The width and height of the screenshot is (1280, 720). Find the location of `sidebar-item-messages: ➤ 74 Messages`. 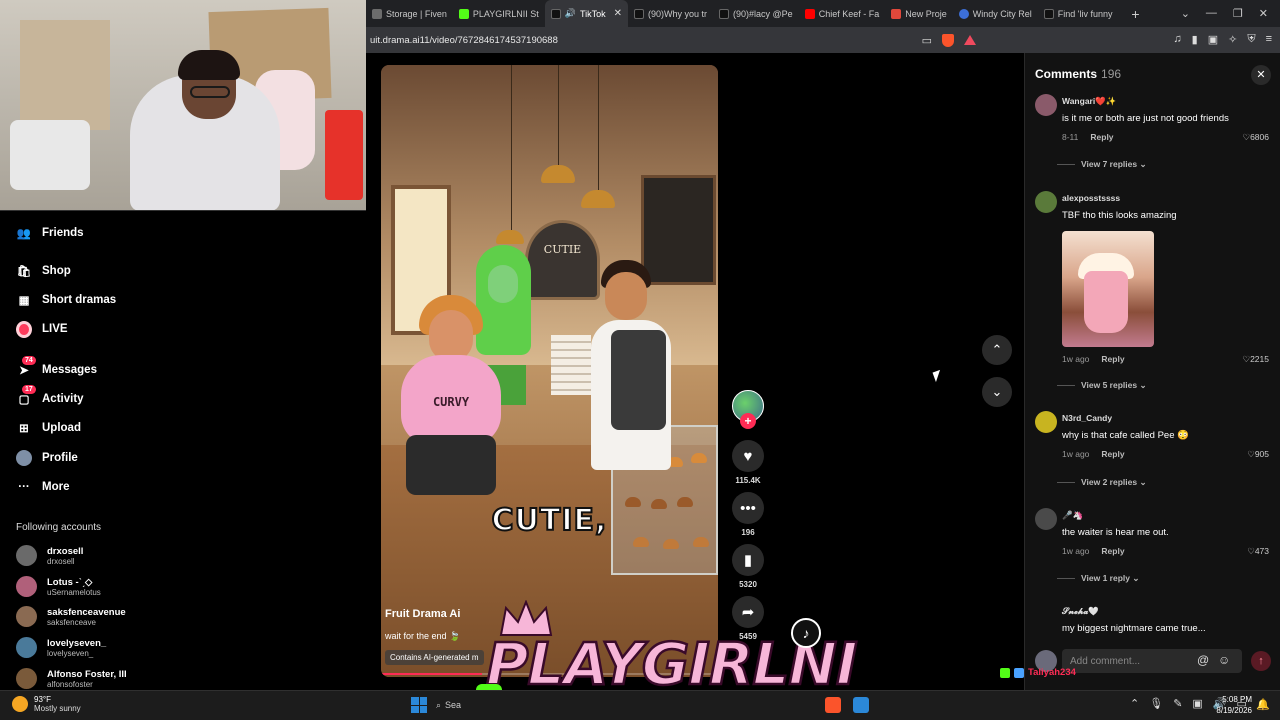

sidebar-item-messages: ➤ 74 Messages is located at coordinates (56, 367).